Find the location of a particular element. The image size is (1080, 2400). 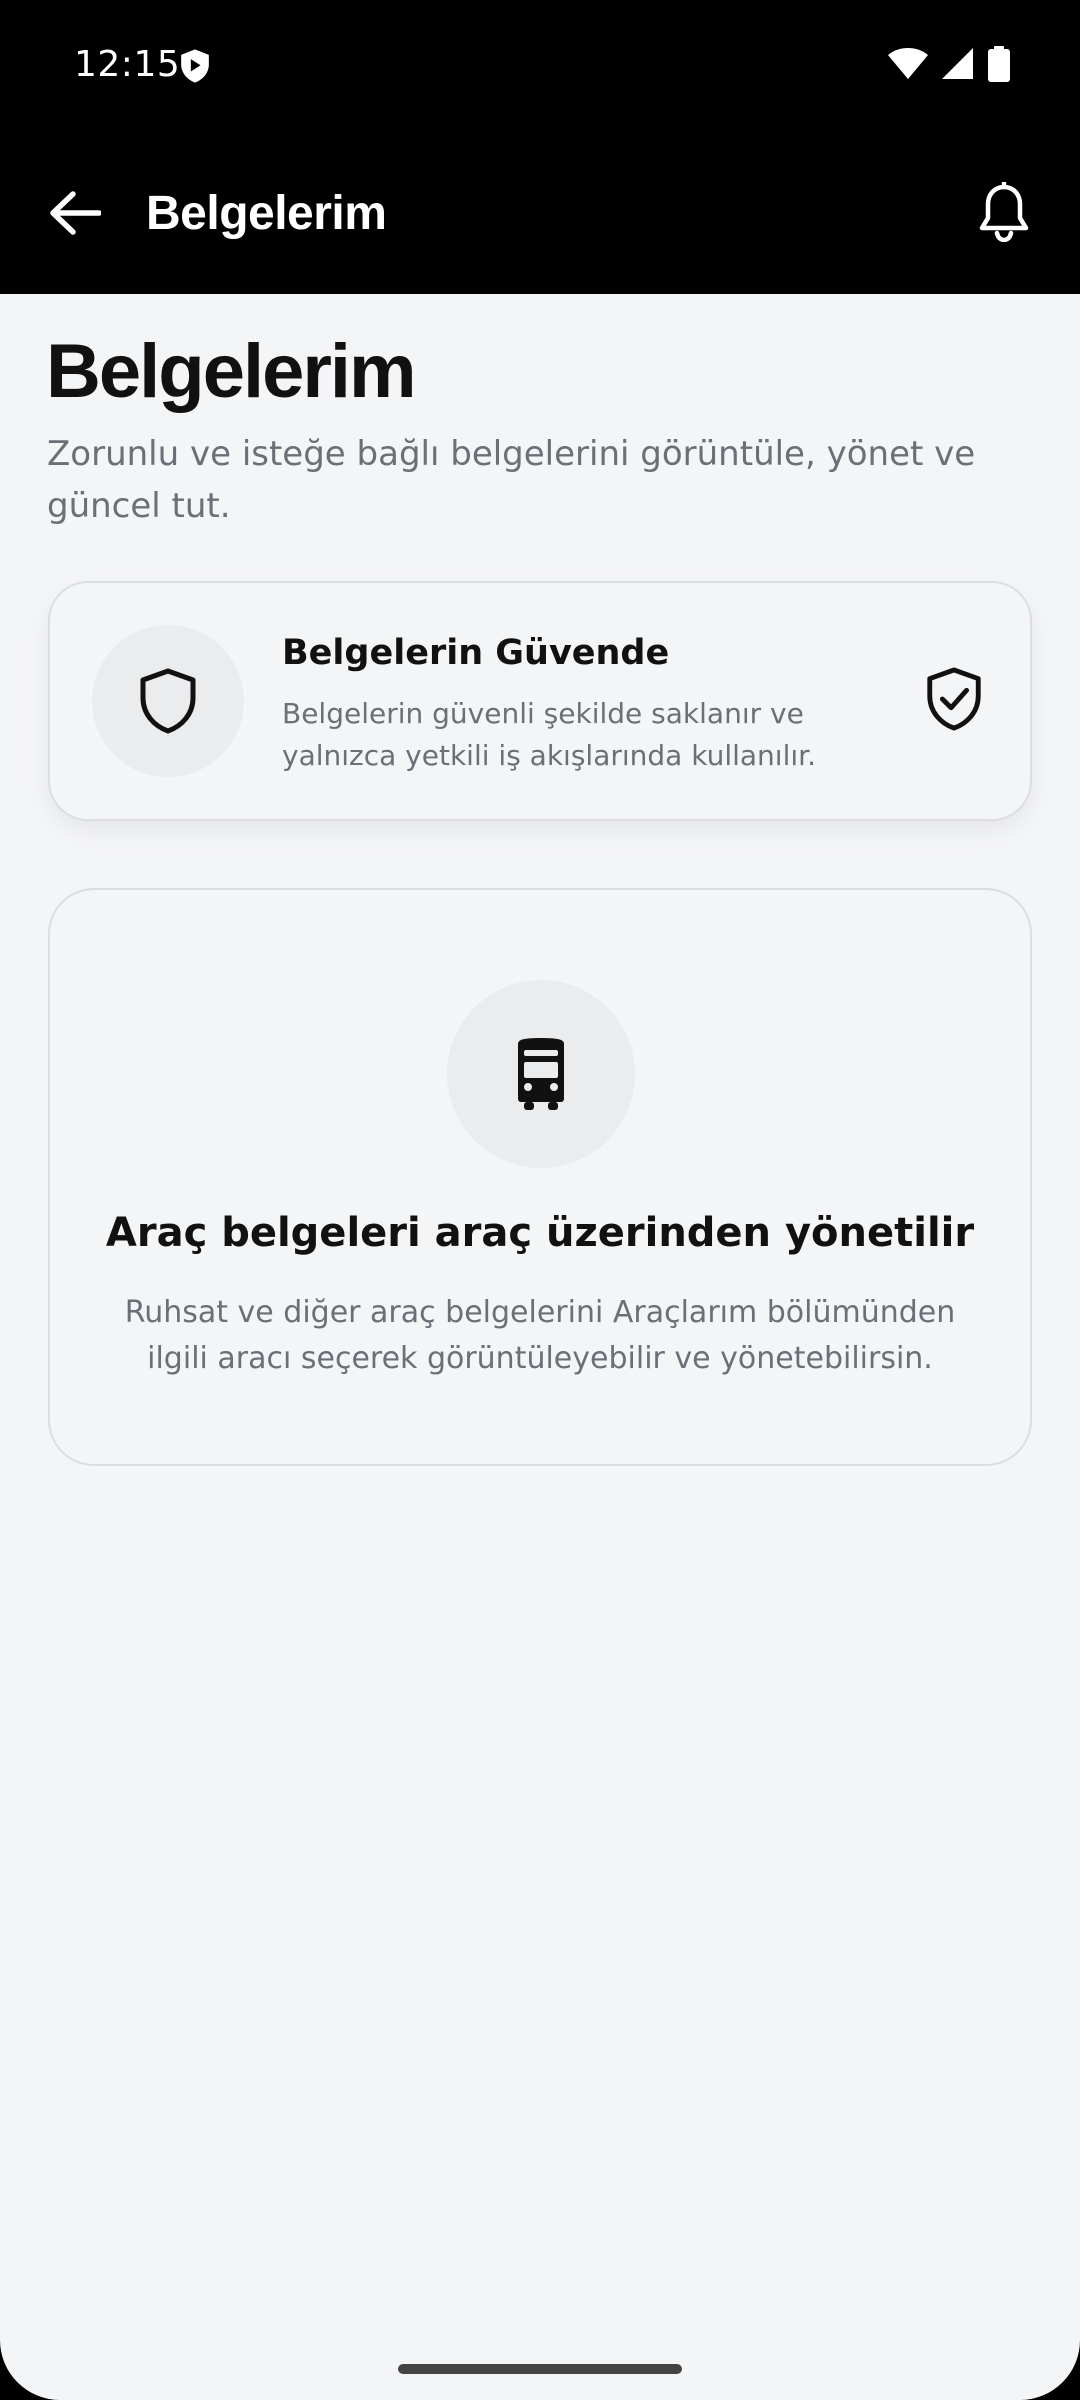

status-bar: 12:15 is located at coordinates (540, 65).